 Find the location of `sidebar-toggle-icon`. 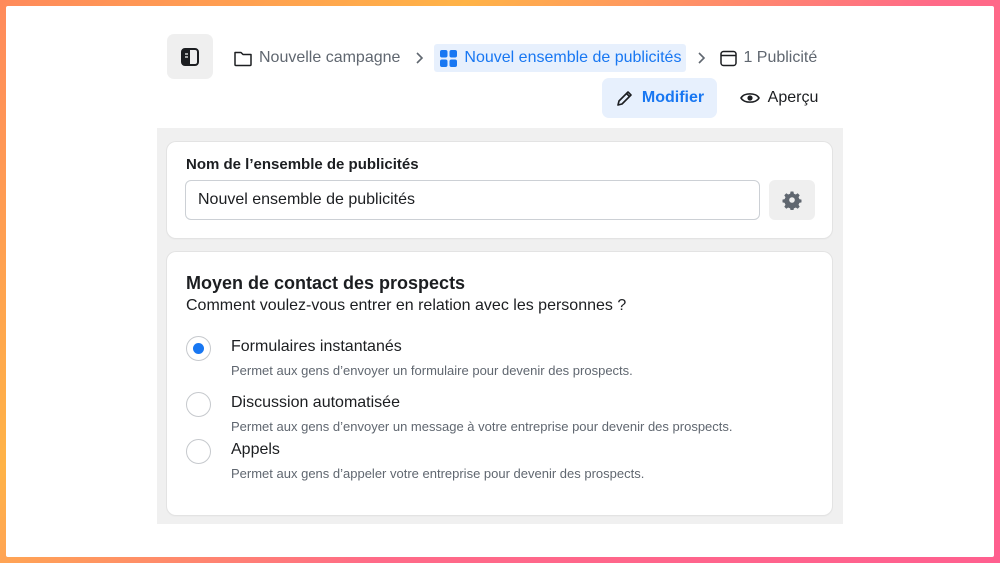

sidebar-toggle-icon is located at coordinates (190, 56).